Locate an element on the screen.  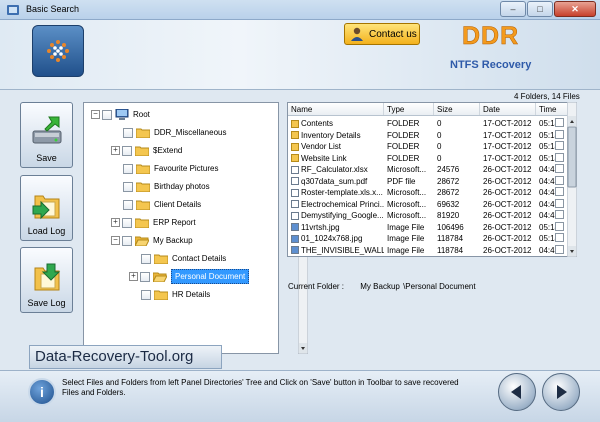
file-size-cell: 69632 is located at coordinates (448, 204).